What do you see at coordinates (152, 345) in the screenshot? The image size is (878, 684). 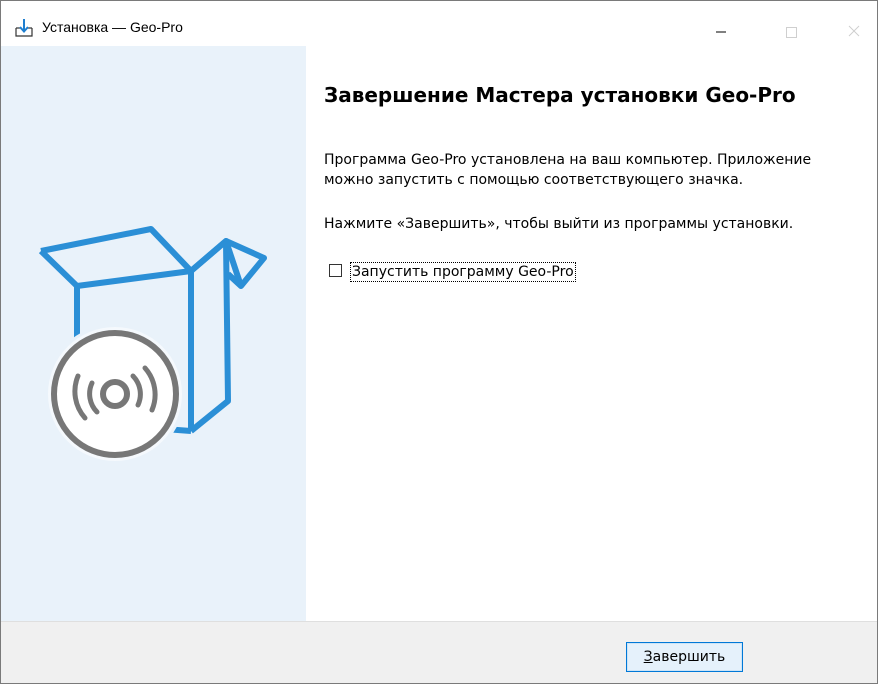 I see `software-box-with-disc-icon` at bounding box center [152, 345].